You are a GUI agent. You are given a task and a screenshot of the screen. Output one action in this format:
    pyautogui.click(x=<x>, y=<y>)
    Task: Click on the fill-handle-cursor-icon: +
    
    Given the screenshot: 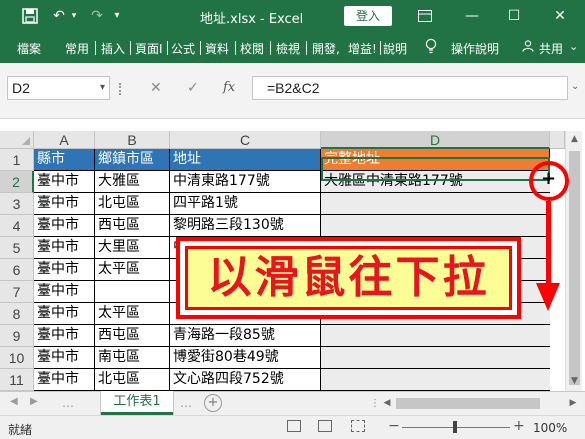 What is the action you would take?
    pyautogui.click(x=548, y=179)
    